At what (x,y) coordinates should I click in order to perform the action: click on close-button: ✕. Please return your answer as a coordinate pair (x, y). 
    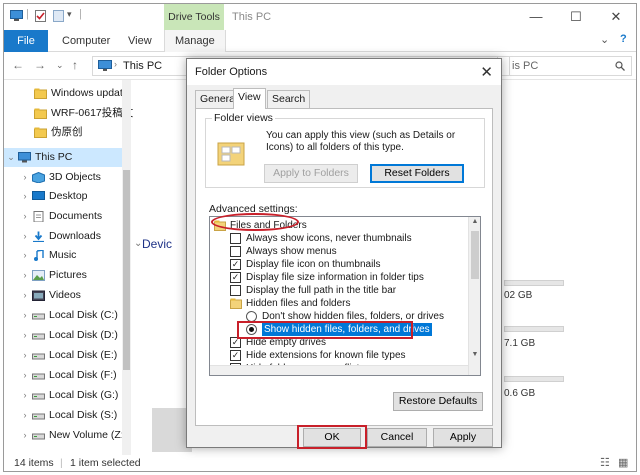
    Looking at the image, I should click on (616, 17).